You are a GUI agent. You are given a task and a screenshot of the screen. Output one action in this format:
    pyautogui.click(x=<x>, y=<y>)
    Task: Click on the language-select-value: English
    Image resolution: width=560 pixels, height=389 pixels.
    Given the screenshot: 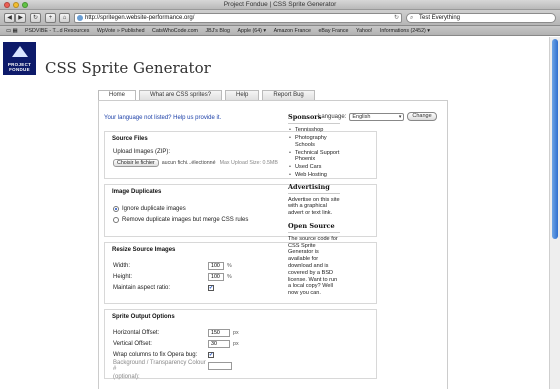 What is the action you would take?
    pyautogui.click(x=361, y=116)
    